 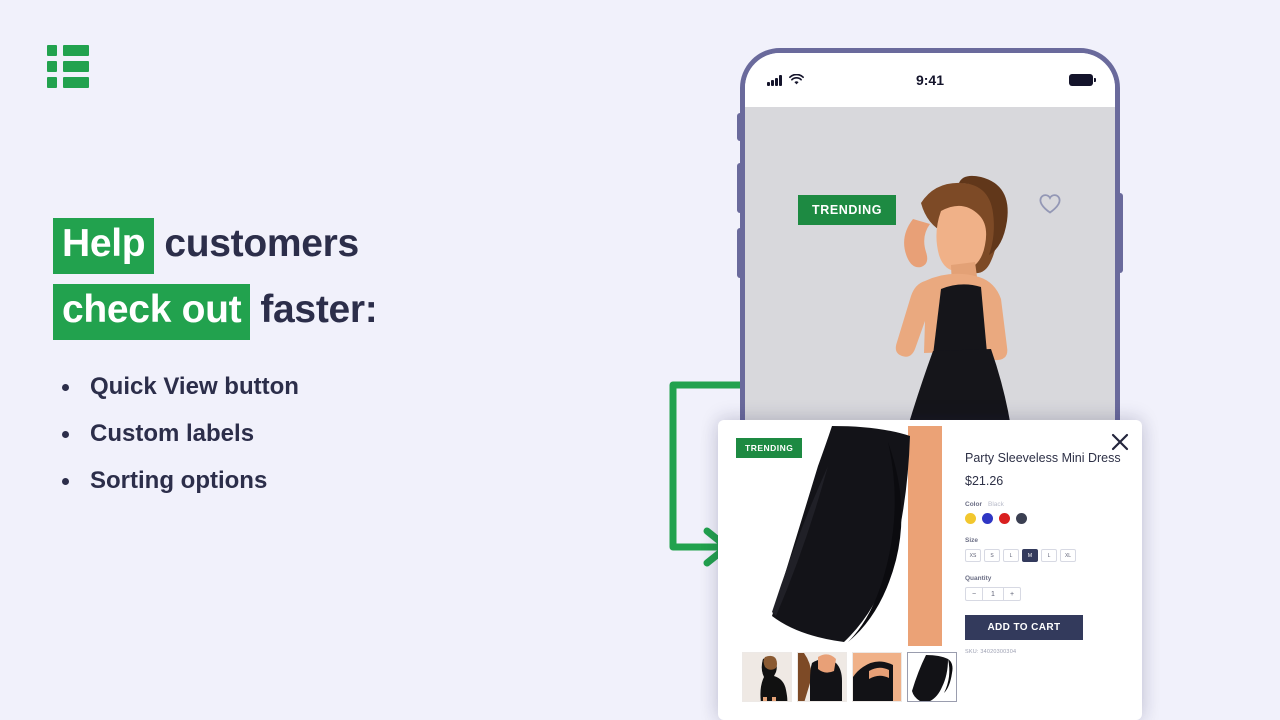 I want to click on color-swatch-blue, so click(x=987, y=518).